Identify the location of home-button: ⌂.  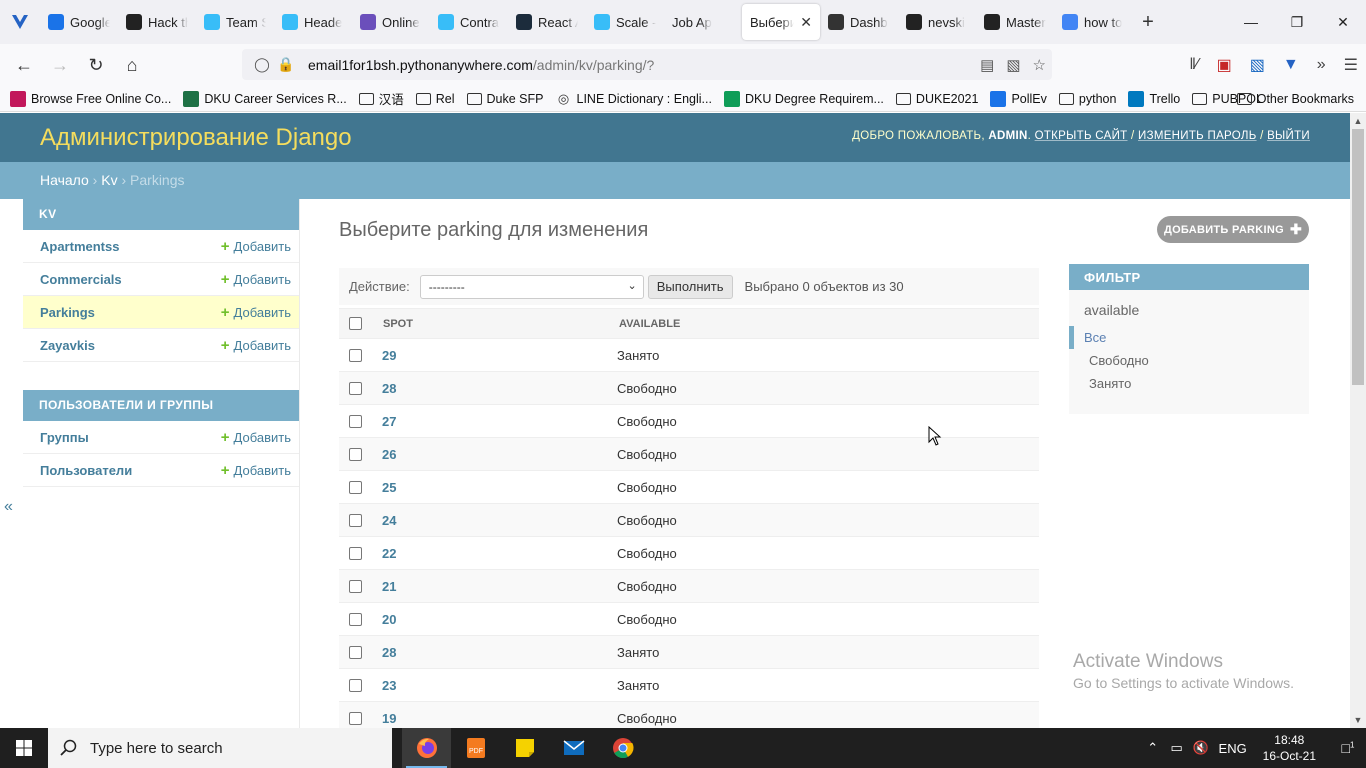
(132, 65).